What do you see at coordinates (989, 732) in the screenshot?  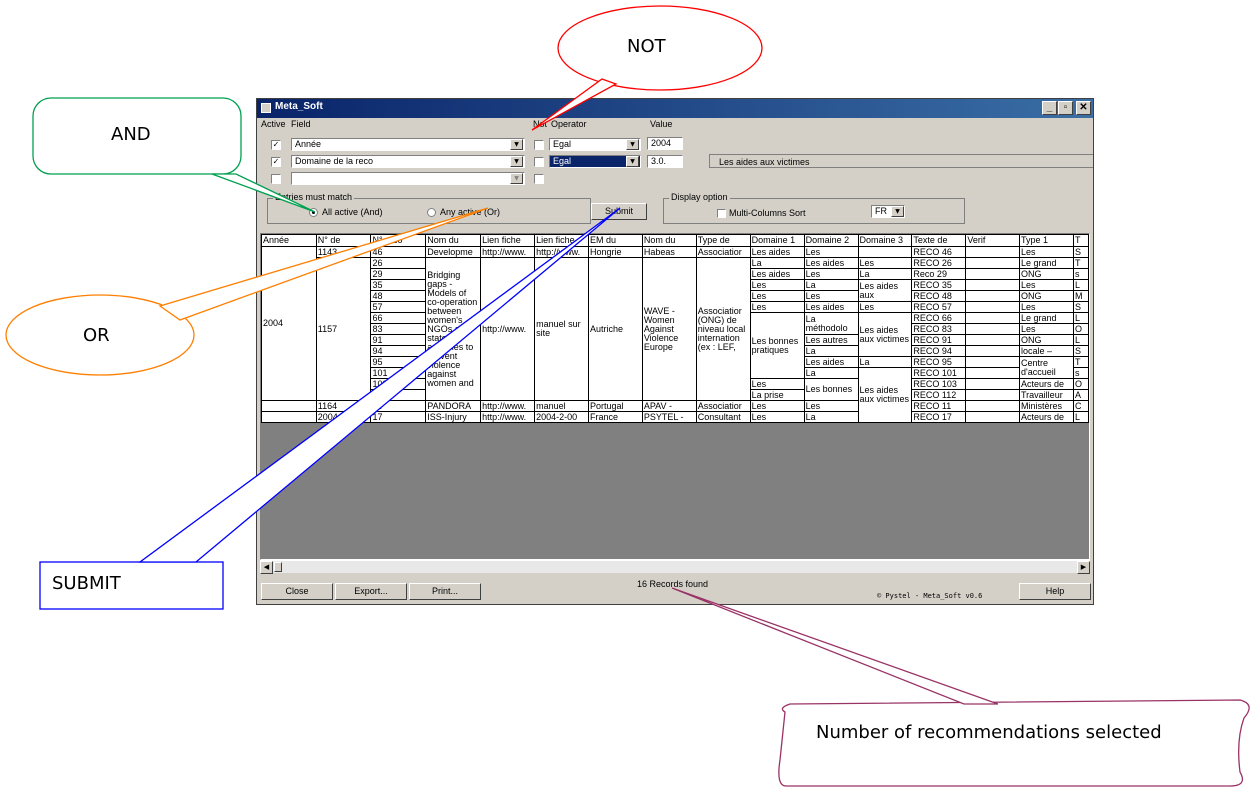 I see `number-callout-label: Number of recommendations selected` at bounding box center [989, 732].